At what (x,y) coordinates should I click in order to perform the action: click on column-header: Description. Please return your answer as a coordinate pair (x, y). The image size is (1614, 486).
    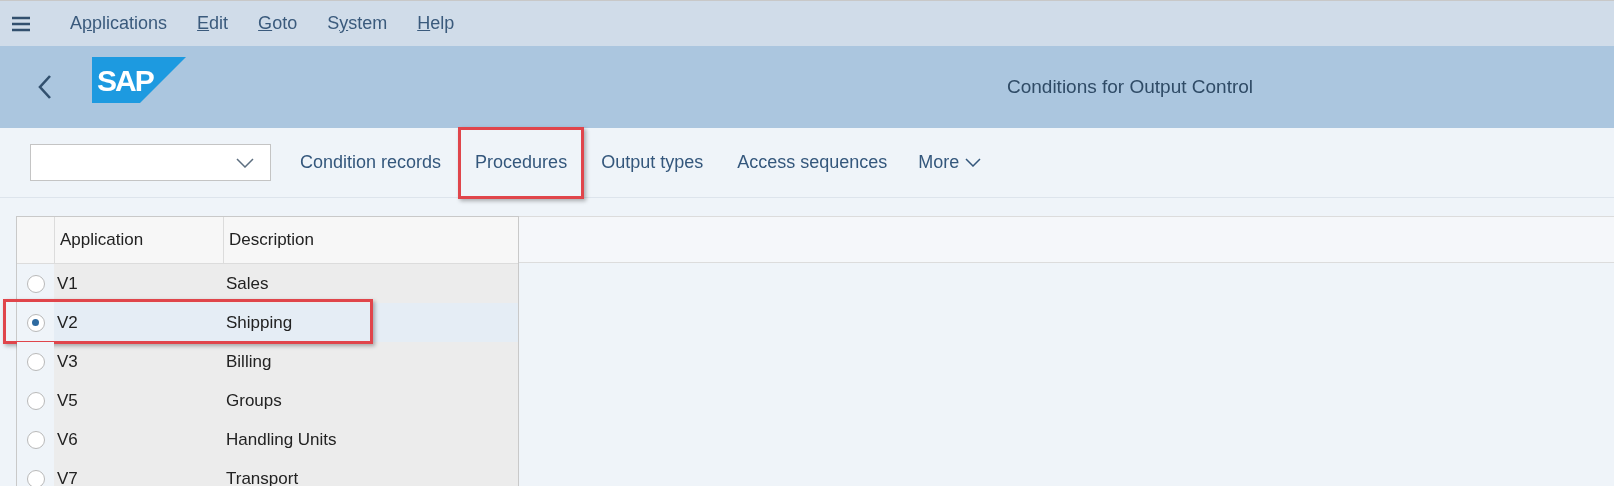
    Looking at the image, I should click on (370, 240).